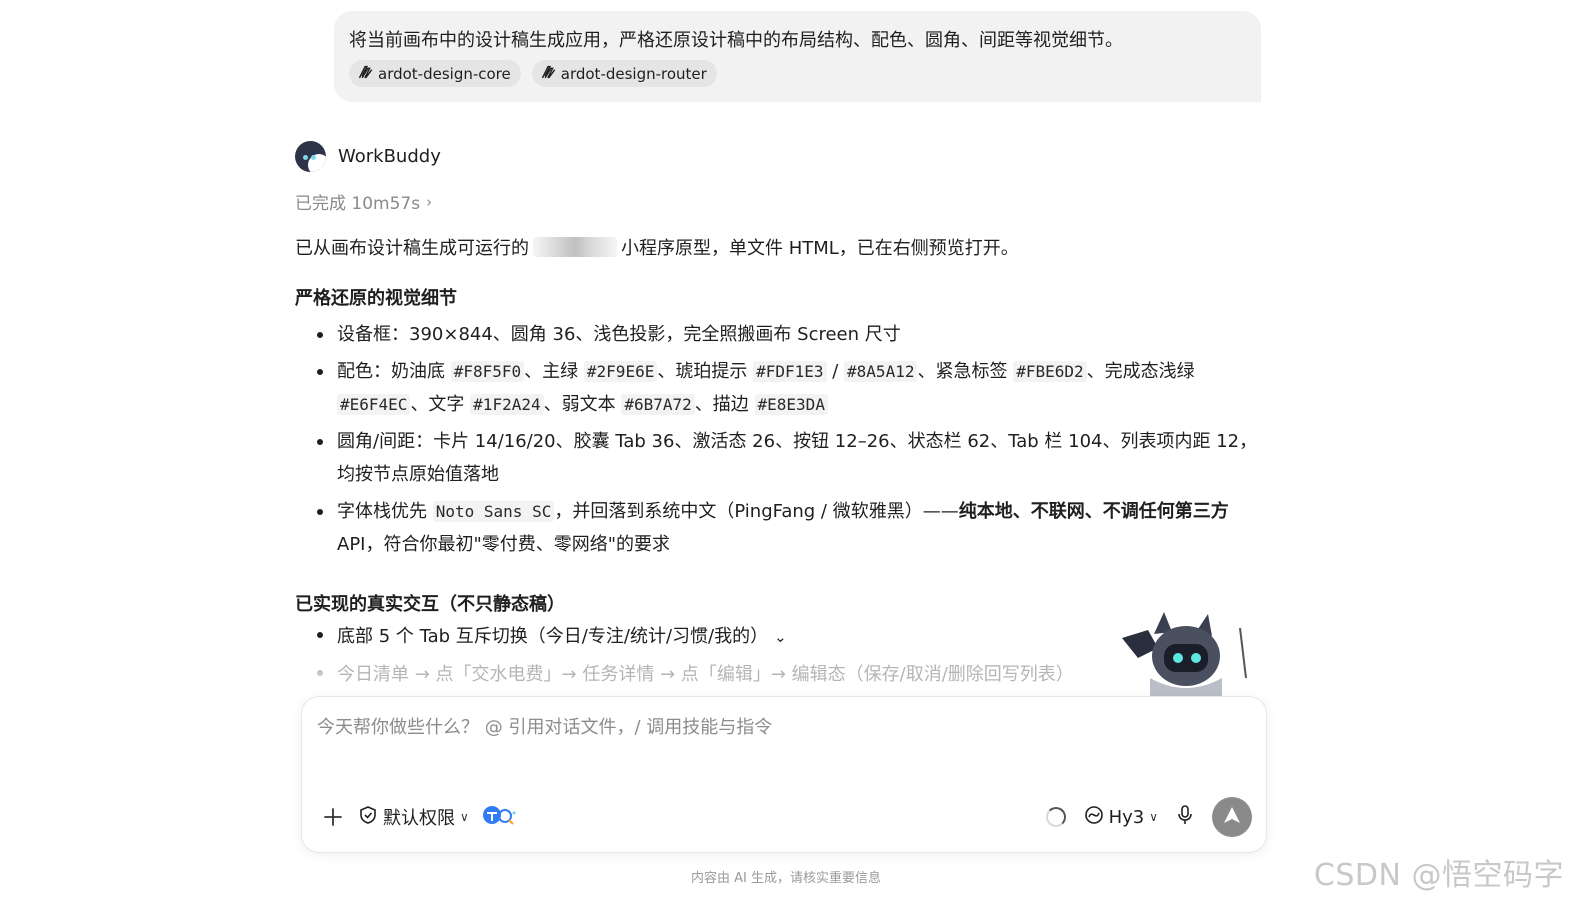 Image resolution: width=1580 pixels, height=904 pixels. What do you see at coordinates (1183, 653) in the screenshot?
I see `mascot-image` at bounding box center [1183, 653].